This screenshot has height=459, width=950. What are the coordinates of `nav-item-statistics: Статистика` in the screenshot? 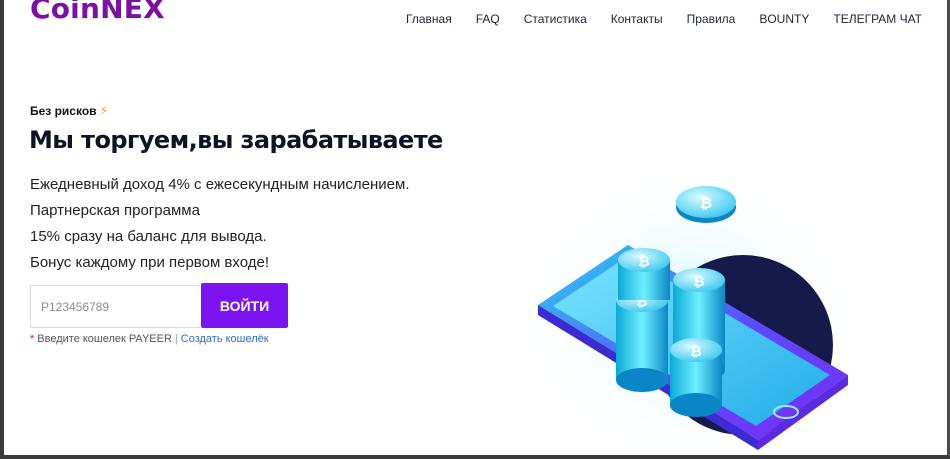 It's located at (555, 19).